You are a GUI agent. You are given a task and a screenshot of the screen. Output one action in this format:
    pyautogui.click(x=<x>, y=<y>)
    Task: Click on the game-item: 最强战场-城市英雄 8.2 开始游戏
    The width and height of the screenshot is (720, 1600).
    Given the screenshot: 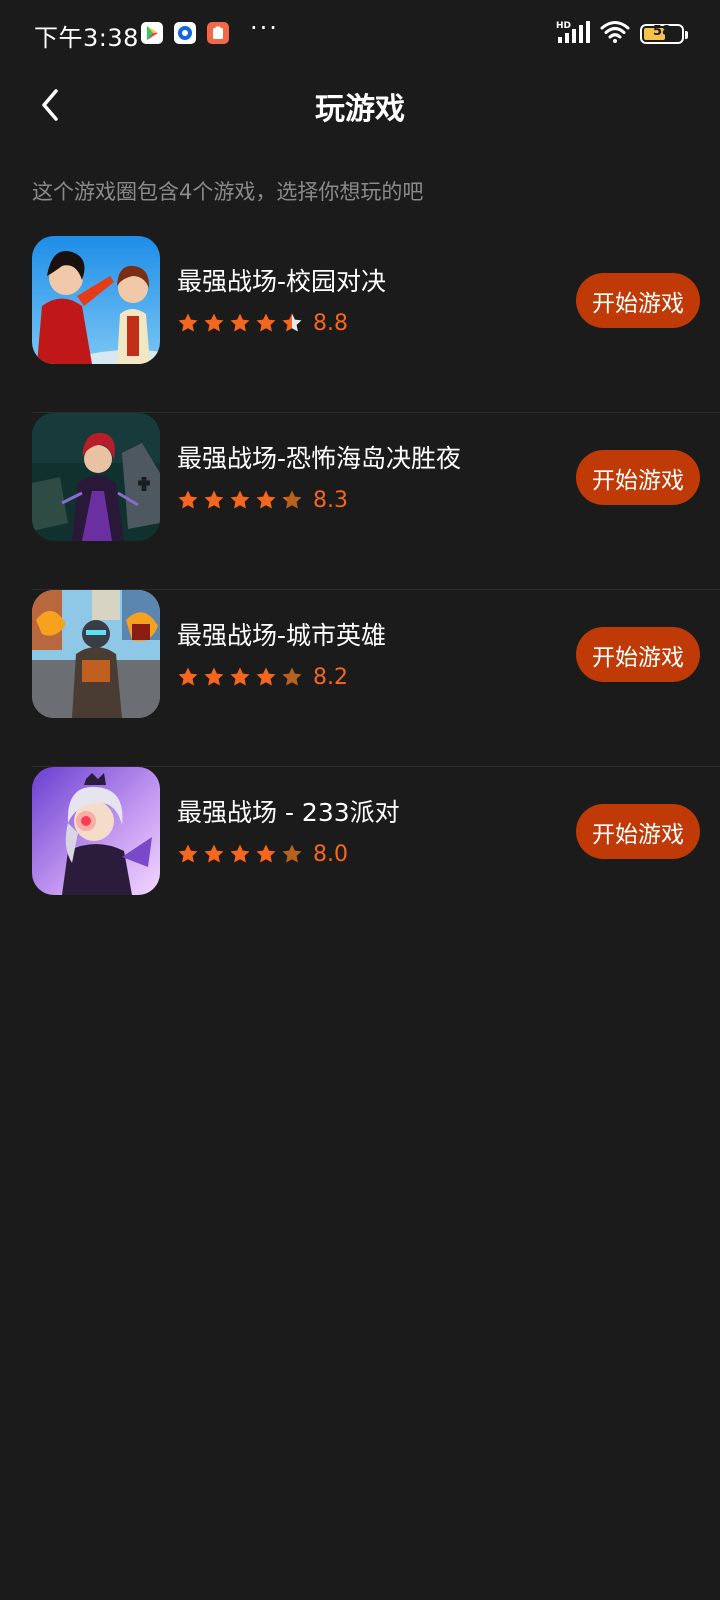 What is the action you would take?
    pyautogui.click(x=360, y=678)
    